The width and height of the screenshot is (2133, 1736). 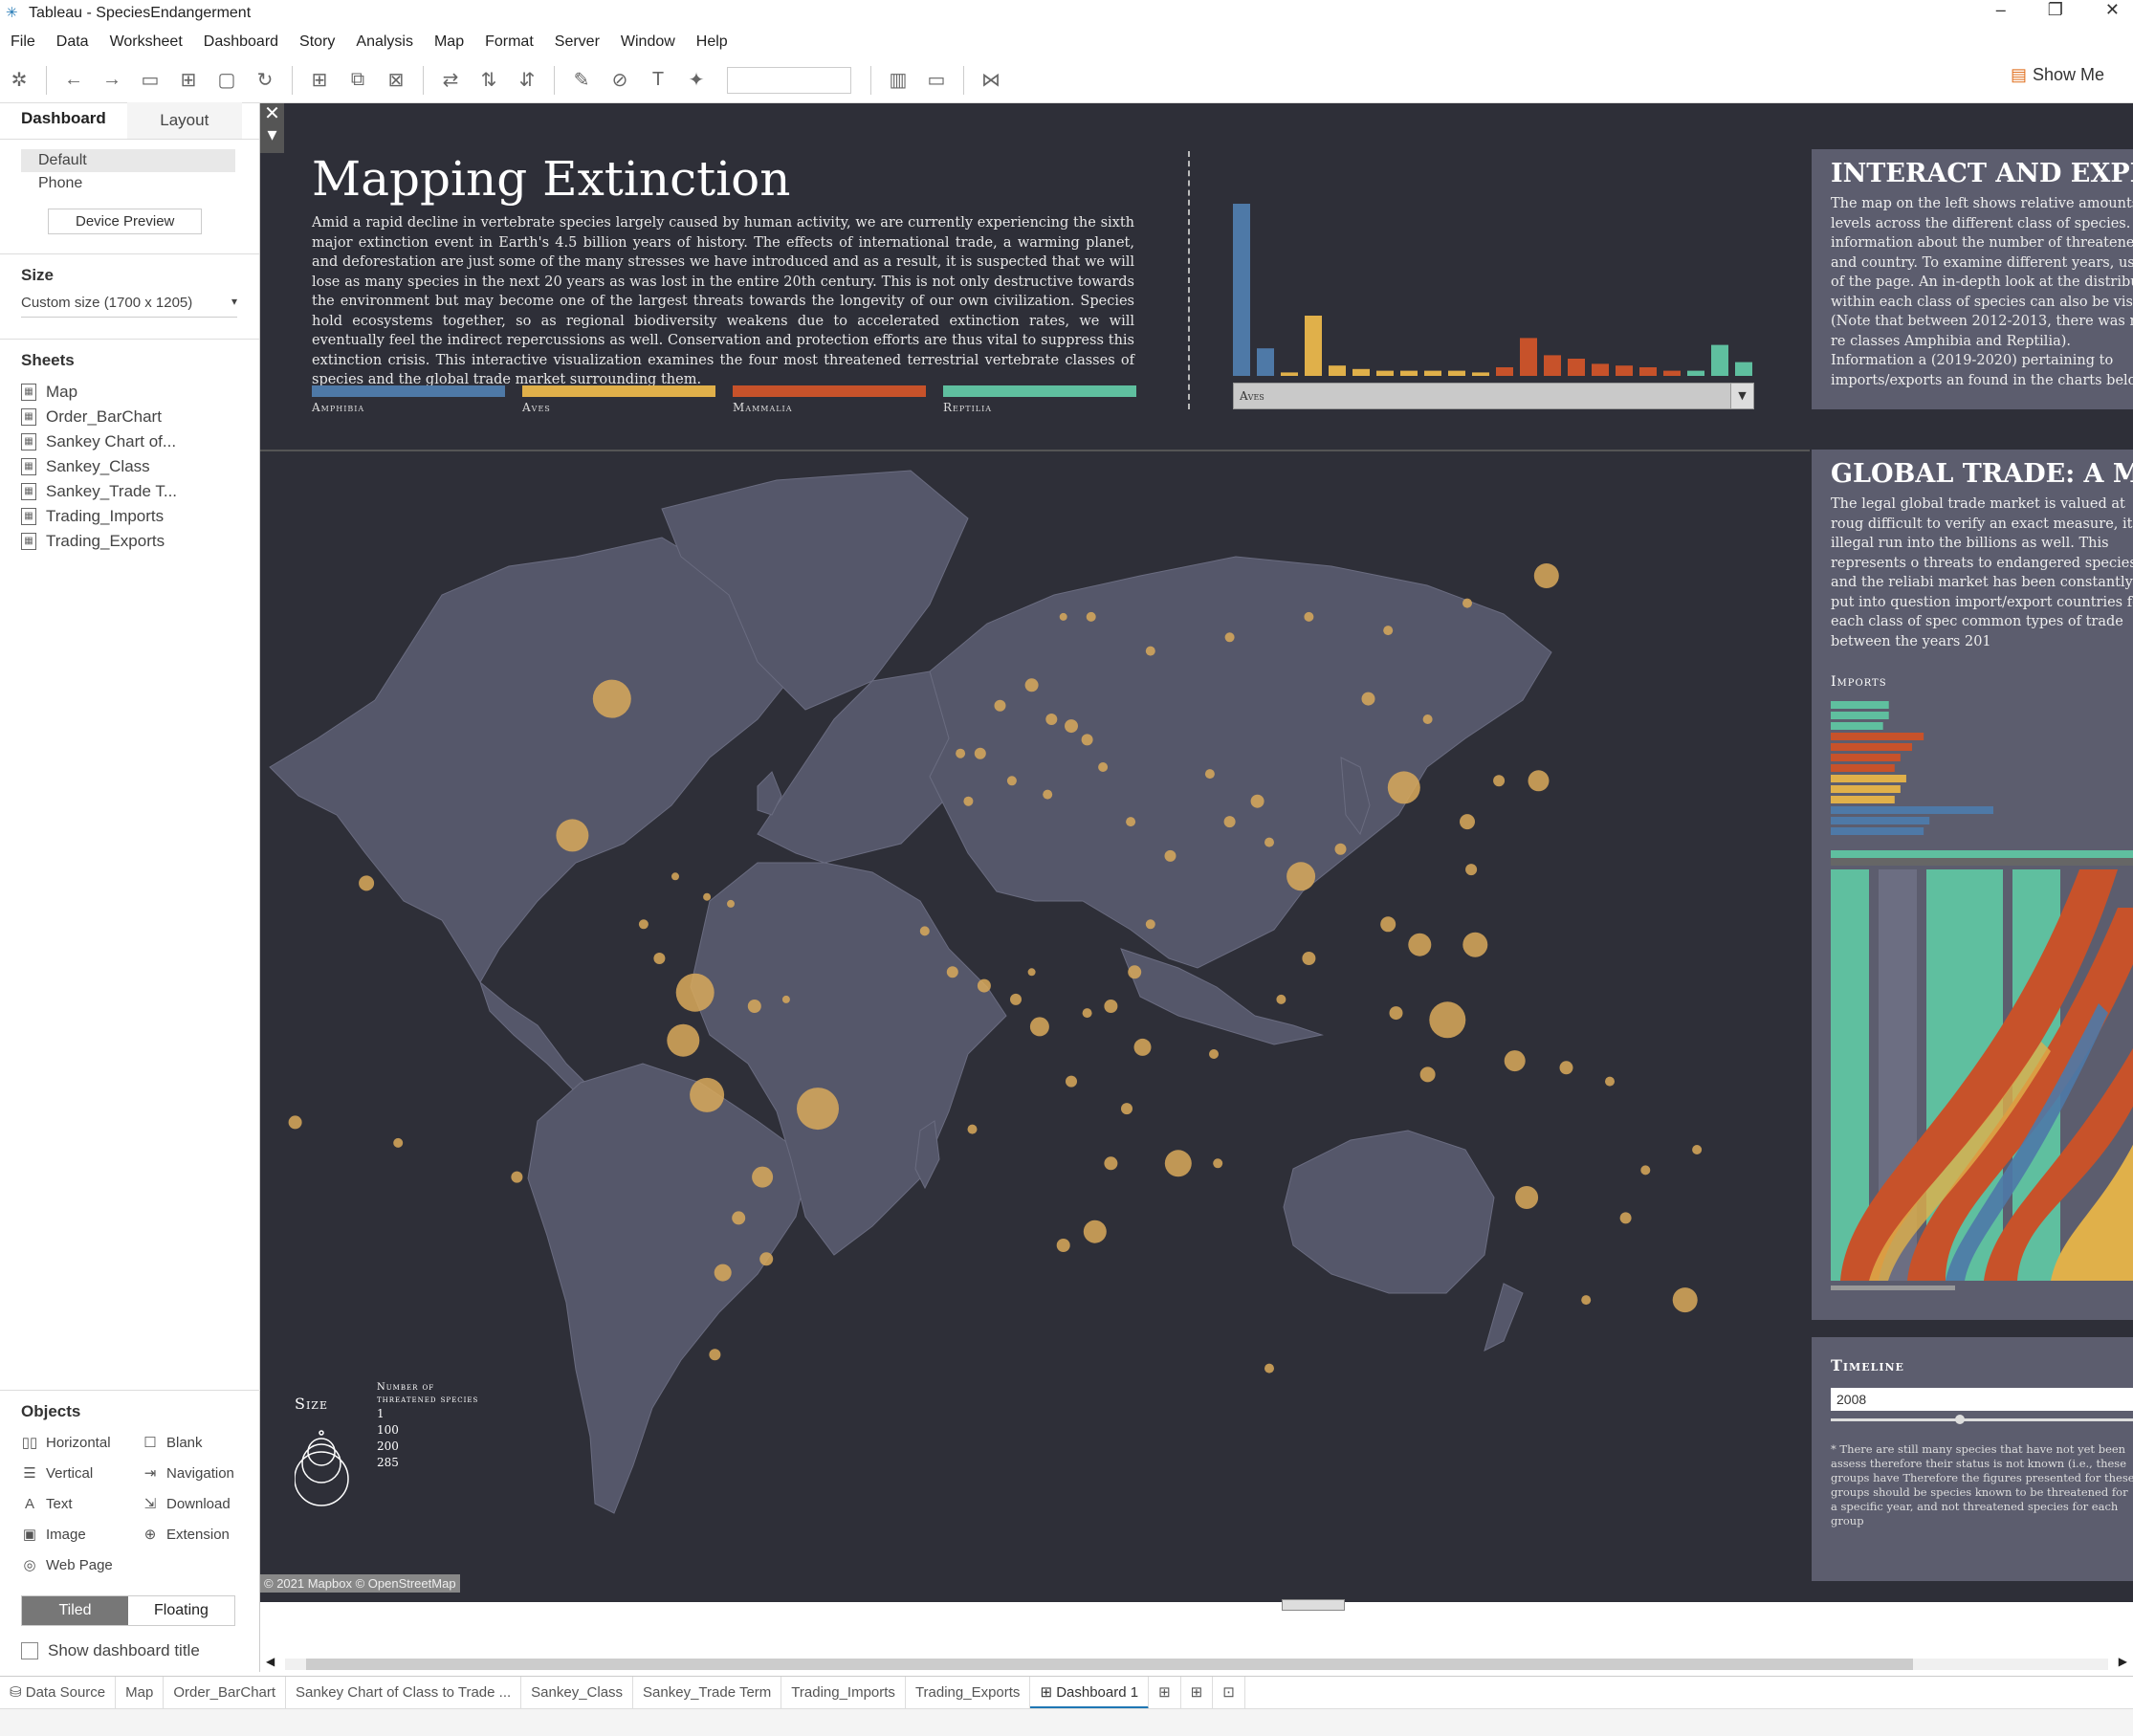 I want to click on object-image: ▣ Image, so click(x=81, y=1534).